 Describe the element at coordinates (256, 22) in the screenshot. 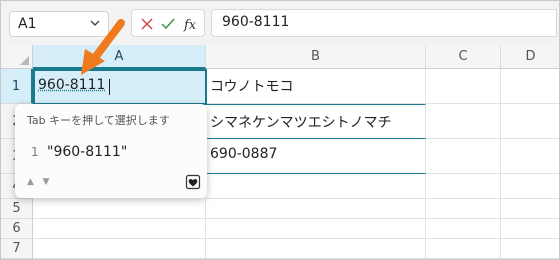

I see `formula-value: 960-8111` at that location.